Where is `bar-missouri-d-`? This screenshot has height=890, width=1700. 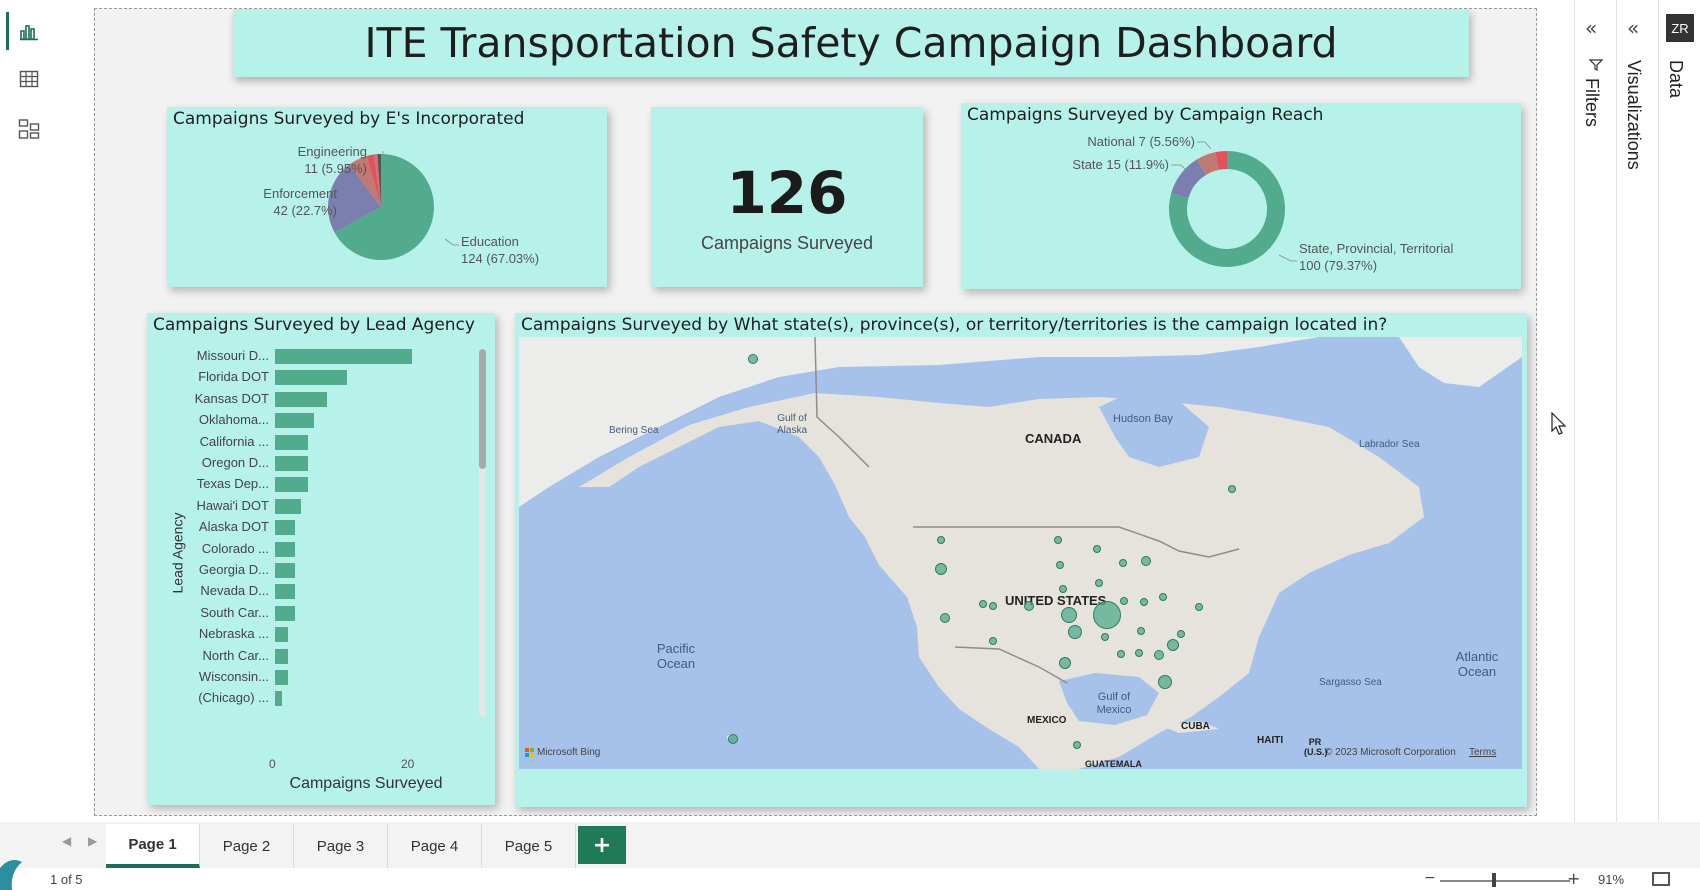
bar-missouri-d- is located at coordinates (343, 356).